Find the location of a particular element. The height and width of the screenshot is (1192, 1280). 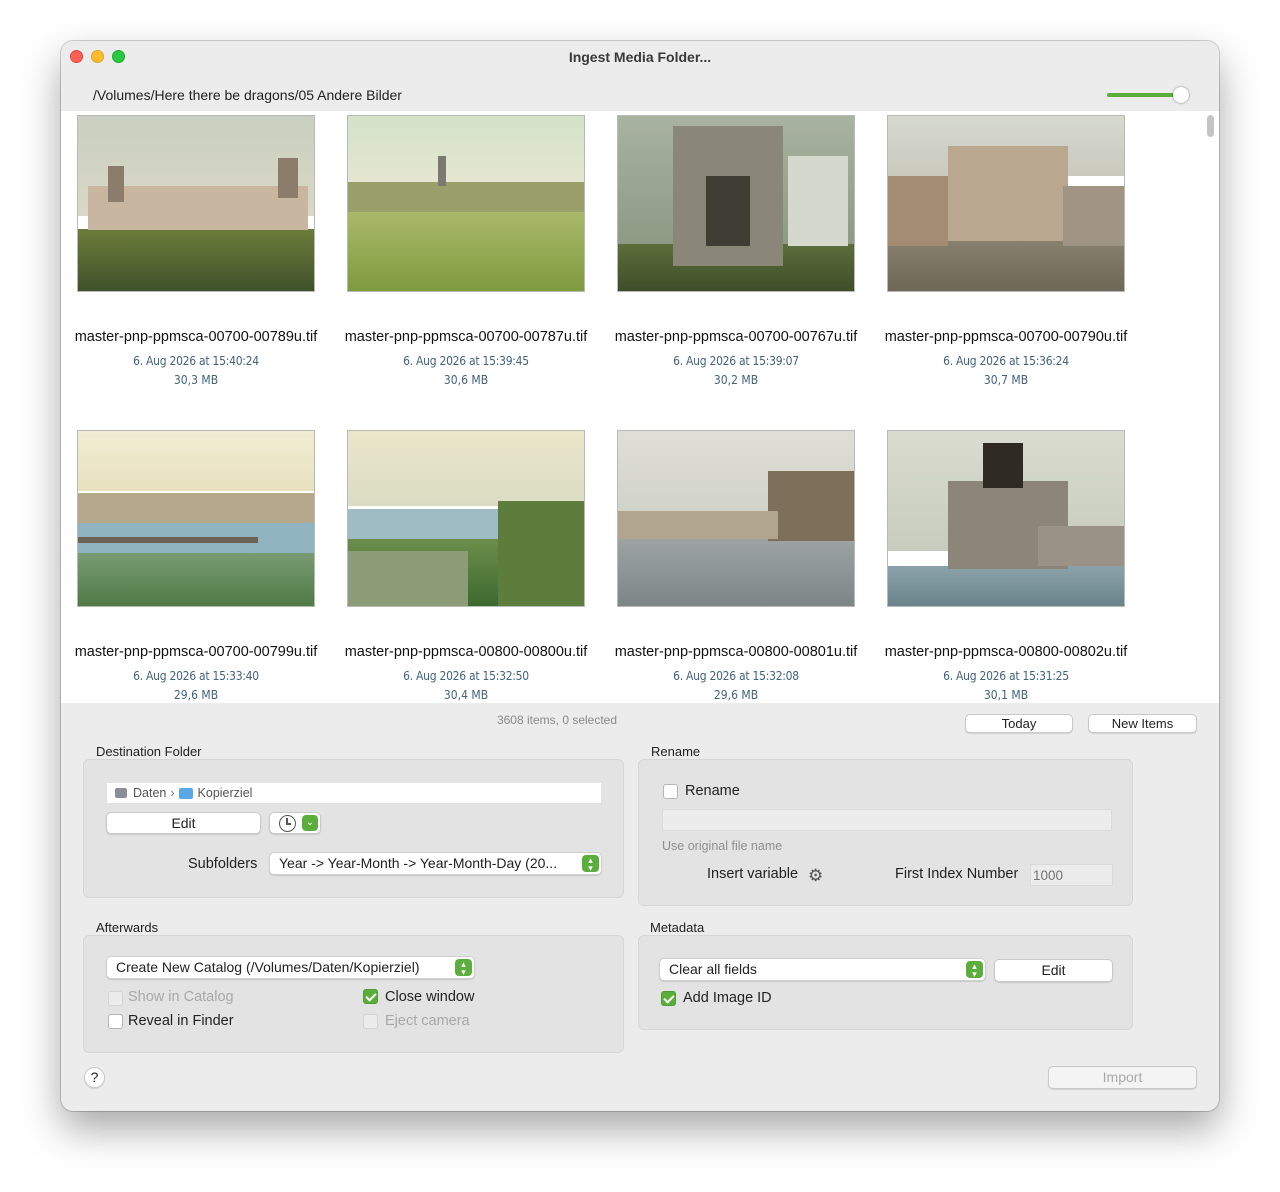

file-name: master-pnp-ppmsca-00800-00800u.tif is located at coordinates (466, 652).